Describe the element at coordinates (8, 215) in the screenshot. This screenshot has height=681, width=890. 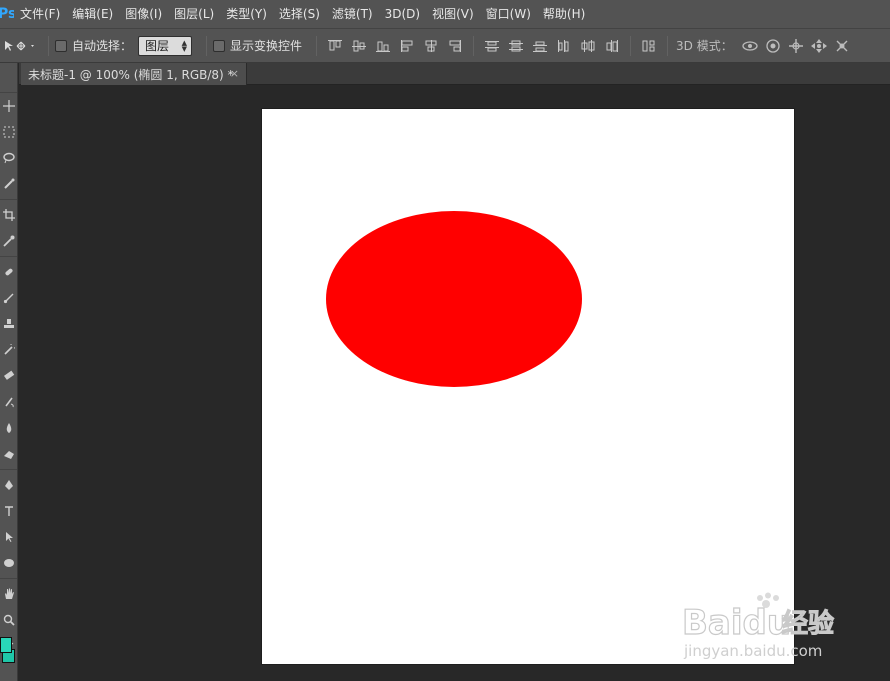
I see `crop-tool-icon` at that location.